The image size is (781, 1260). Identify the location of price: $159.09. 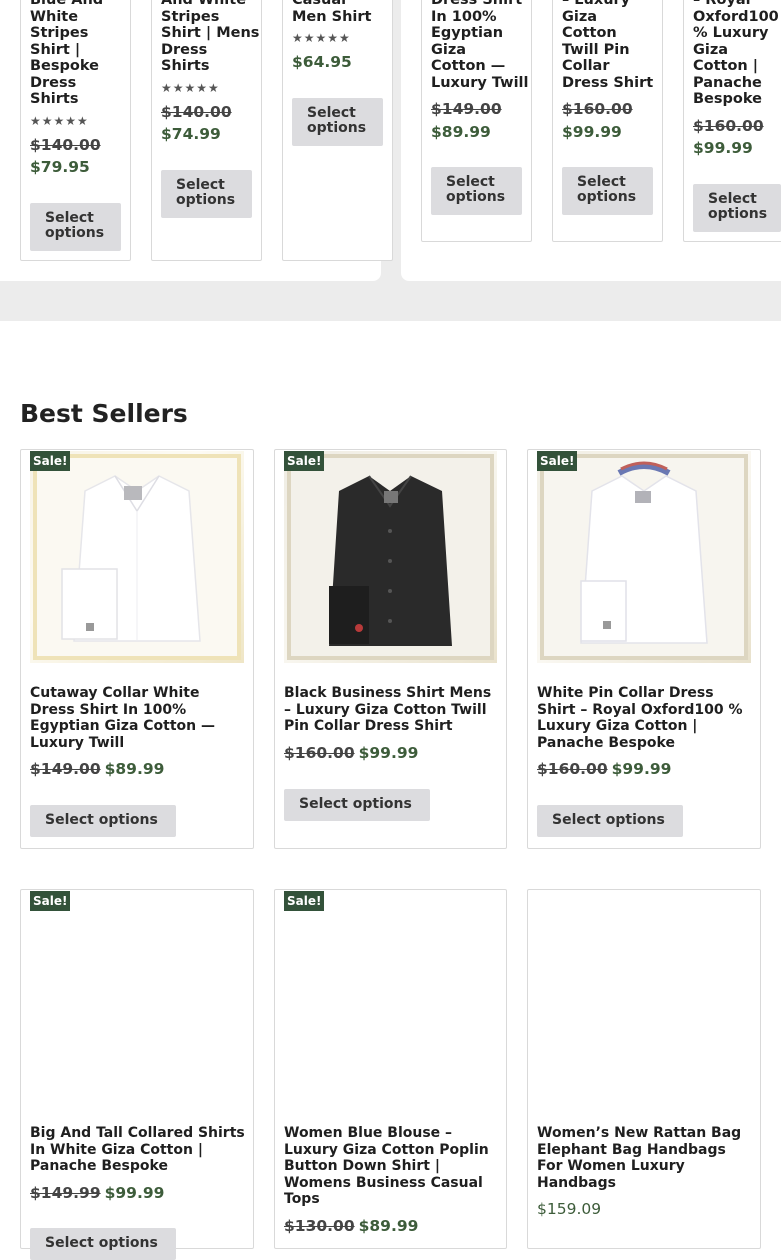
(569, 1209).